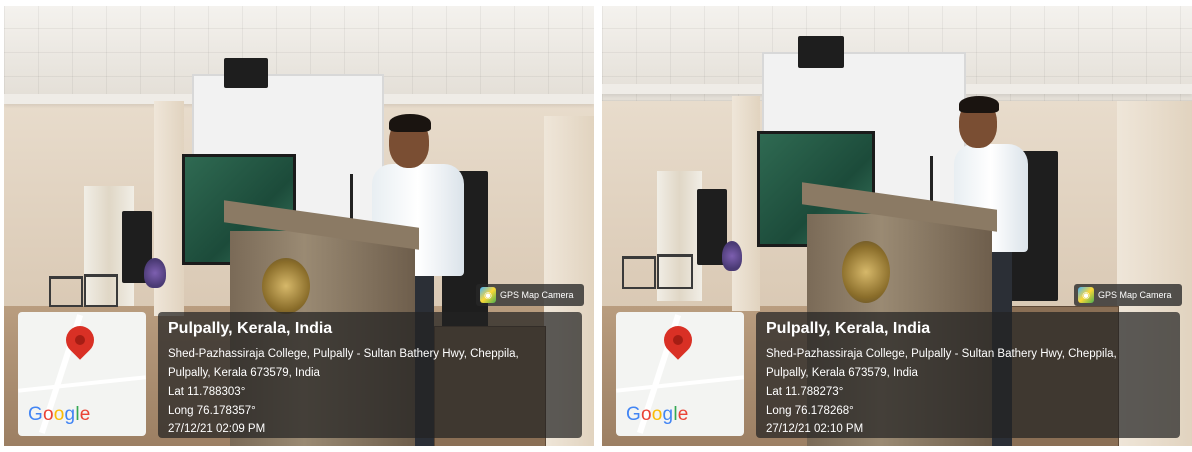 Image resolution: width=1192 pixels, height=452 pixels. What do you see at coordinates (207, 392) in the screenshot?
I see `latitude: Lat 11.788303°` at bounding box center [207, 392].